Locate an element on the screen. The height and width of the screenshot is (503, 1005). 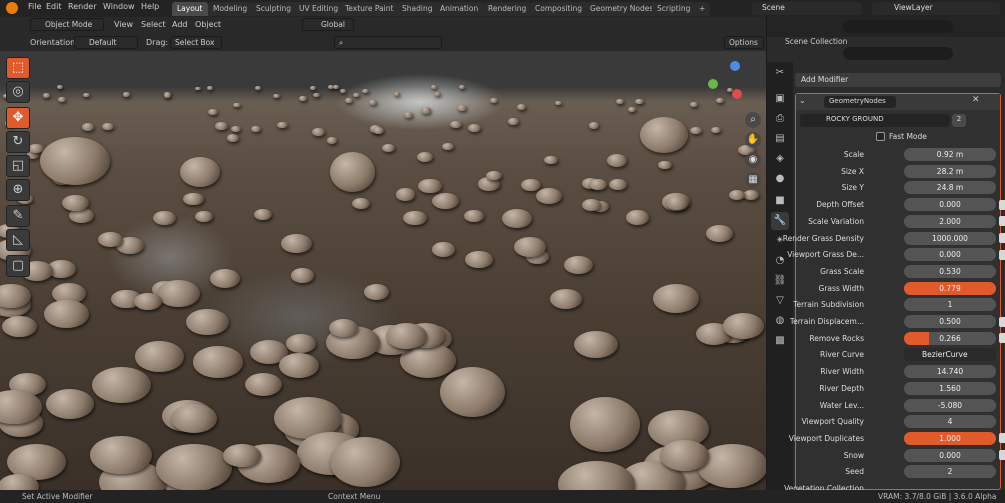
input-field: 0.92 m is located at coordinates (950, 154).